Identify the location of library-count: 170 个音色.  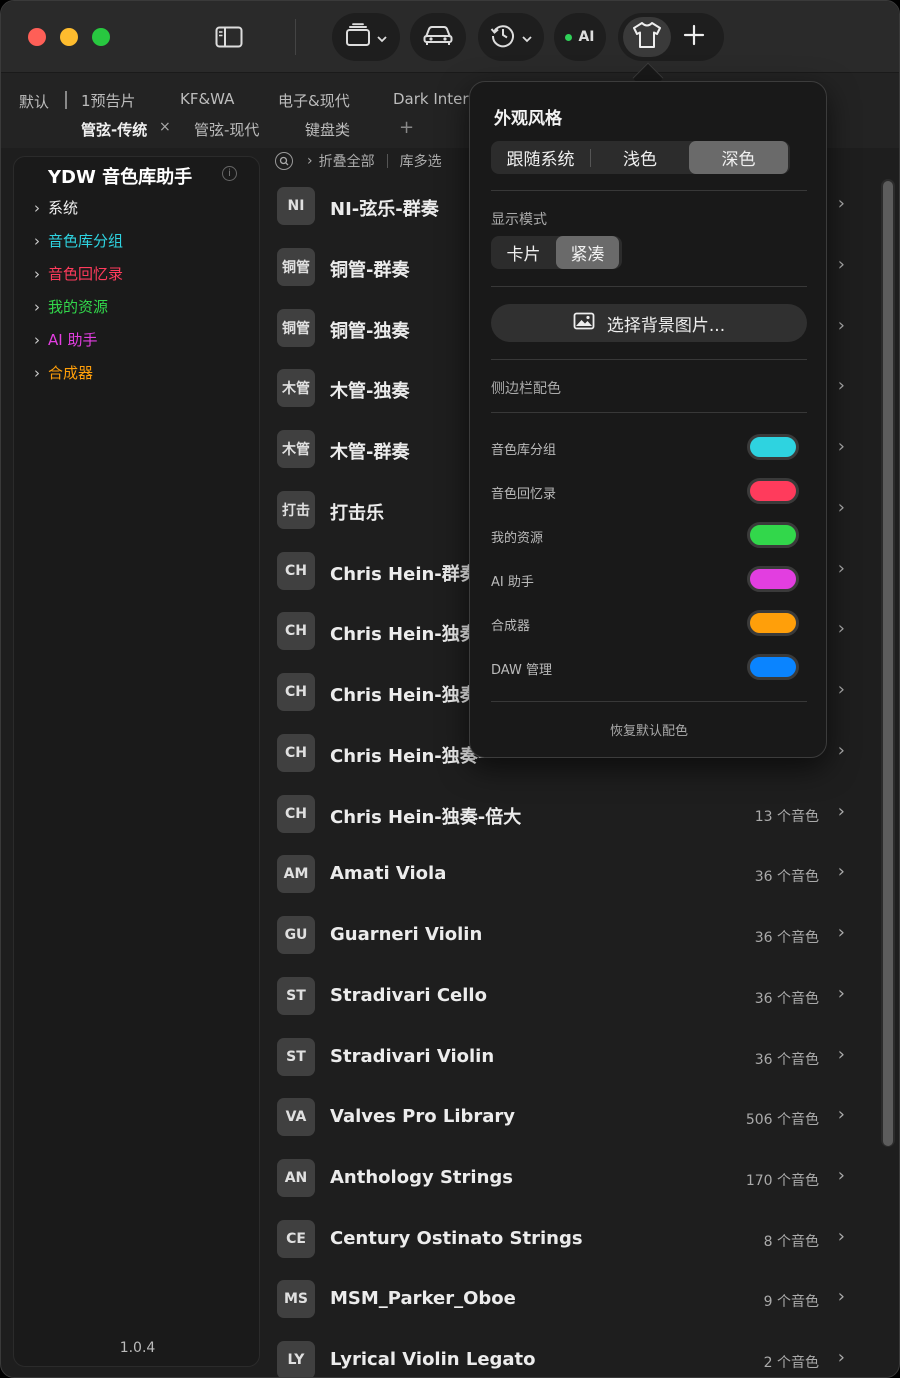
(782, 1181).